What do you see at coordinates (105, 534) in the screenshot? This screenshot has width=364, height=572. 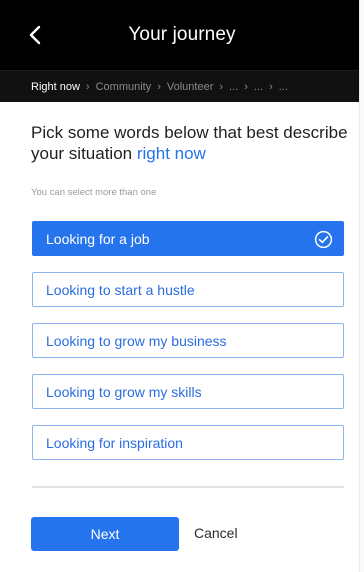 I see `next-button: Next` at bounding box center [105, 534].